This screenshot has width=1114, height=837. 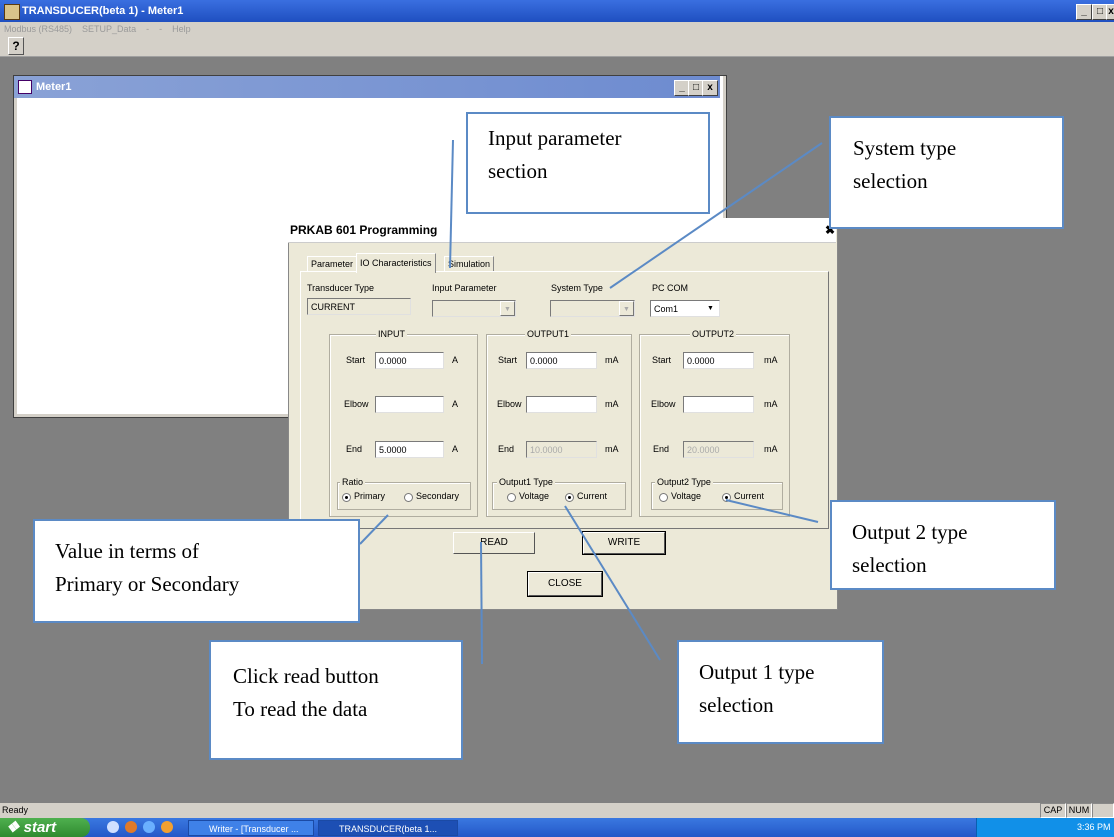 I want to click on system-tray: 3:36 PM, so click(x=1045, y=827).